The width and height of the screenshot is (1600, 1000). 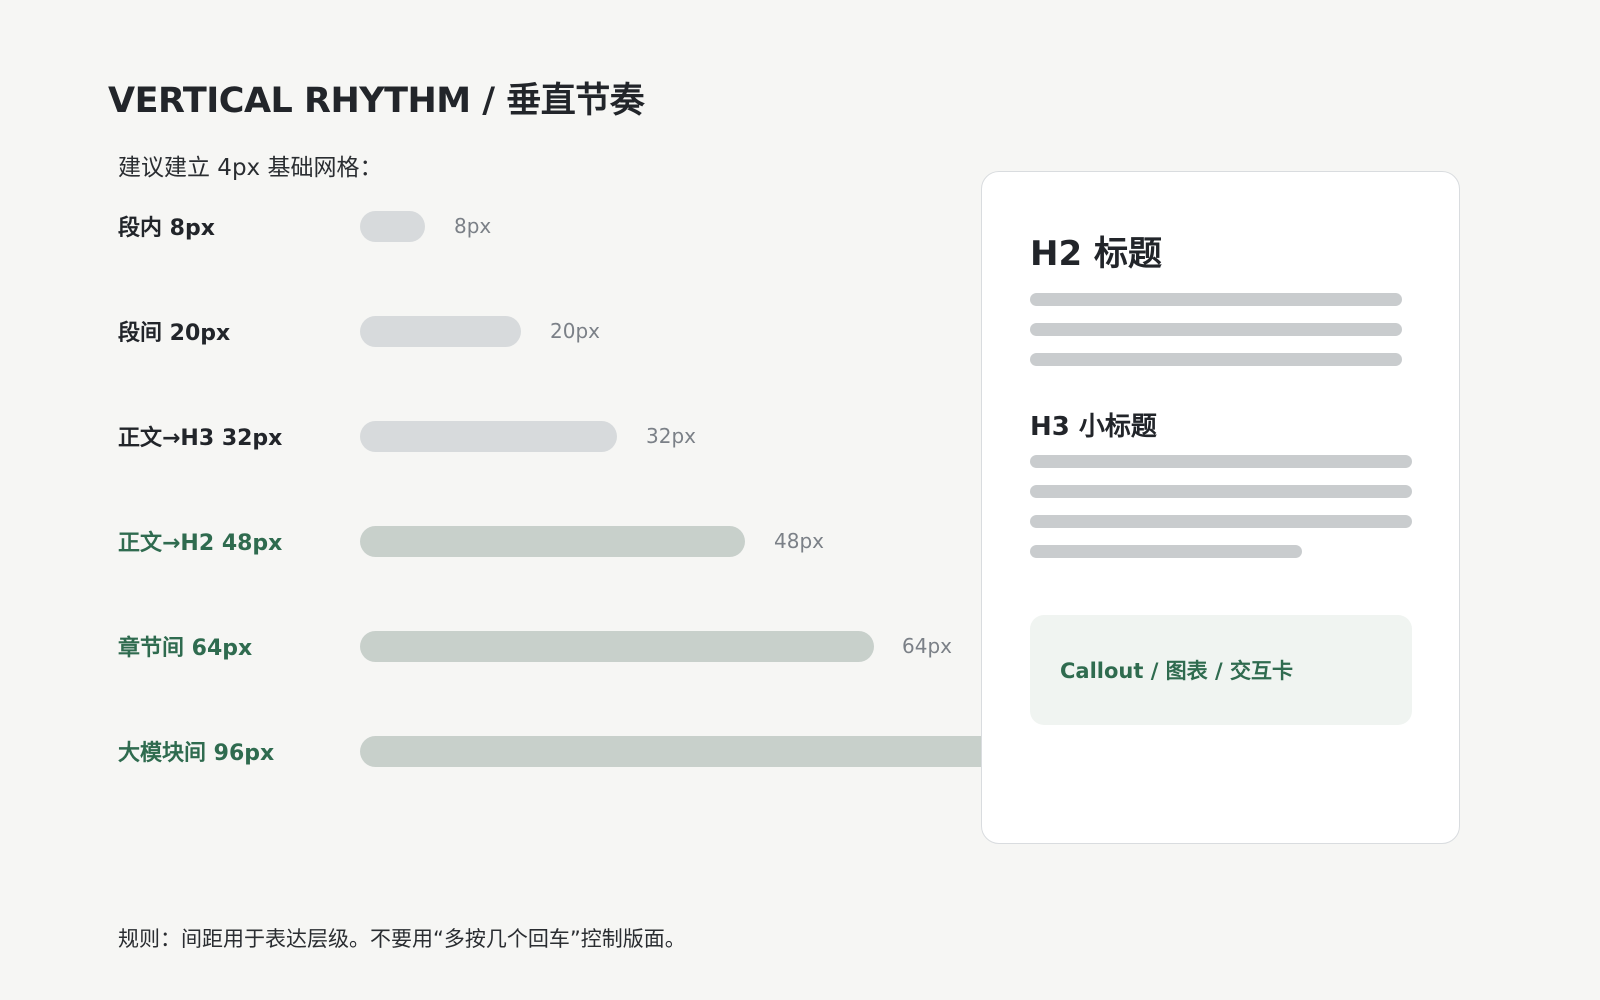 What do you see at coordinates (488, 436) in the screenshot?
I see `spacing-bar-body-to-h3` at bounding box center [488, 436].